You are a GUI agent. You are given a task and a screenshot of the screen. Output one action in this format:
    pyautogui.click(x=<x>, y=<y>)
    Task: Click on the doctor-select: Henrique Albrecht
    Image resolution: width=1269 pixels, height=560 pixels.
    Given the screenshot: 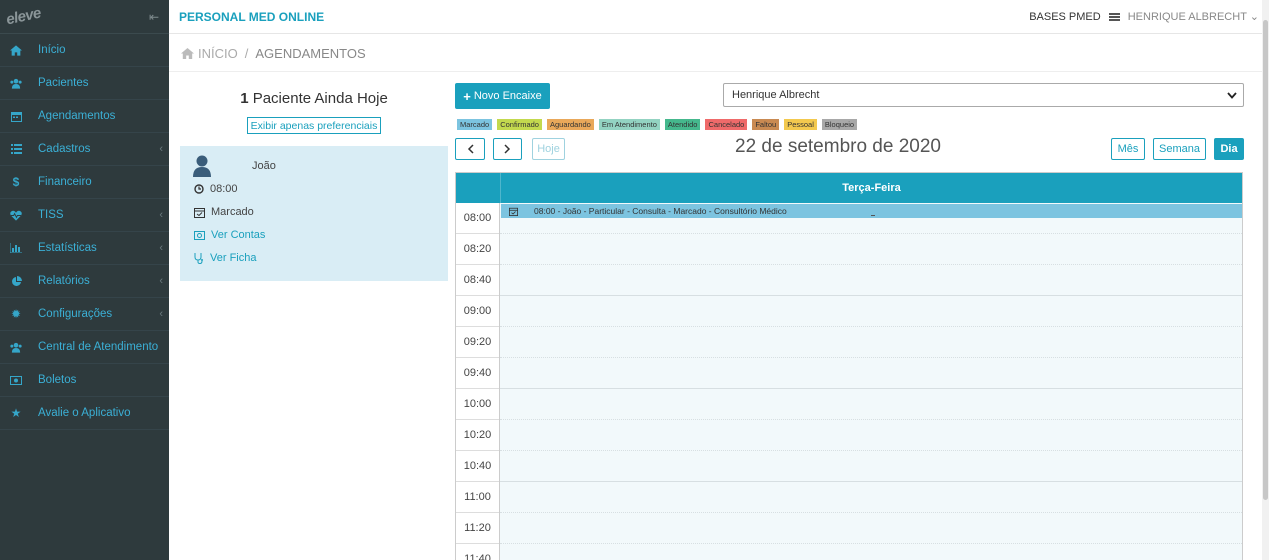 What is the action you would take?
    pyautogui.click(x=983, y=95)
    